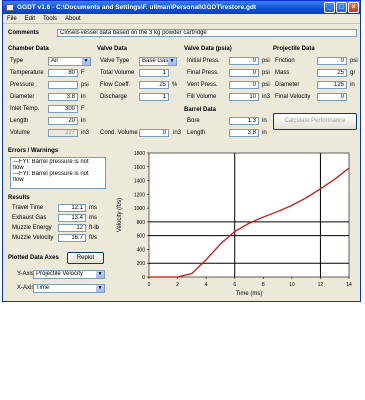  I want to click on barrel-field: 3.8, so click(244, 133).